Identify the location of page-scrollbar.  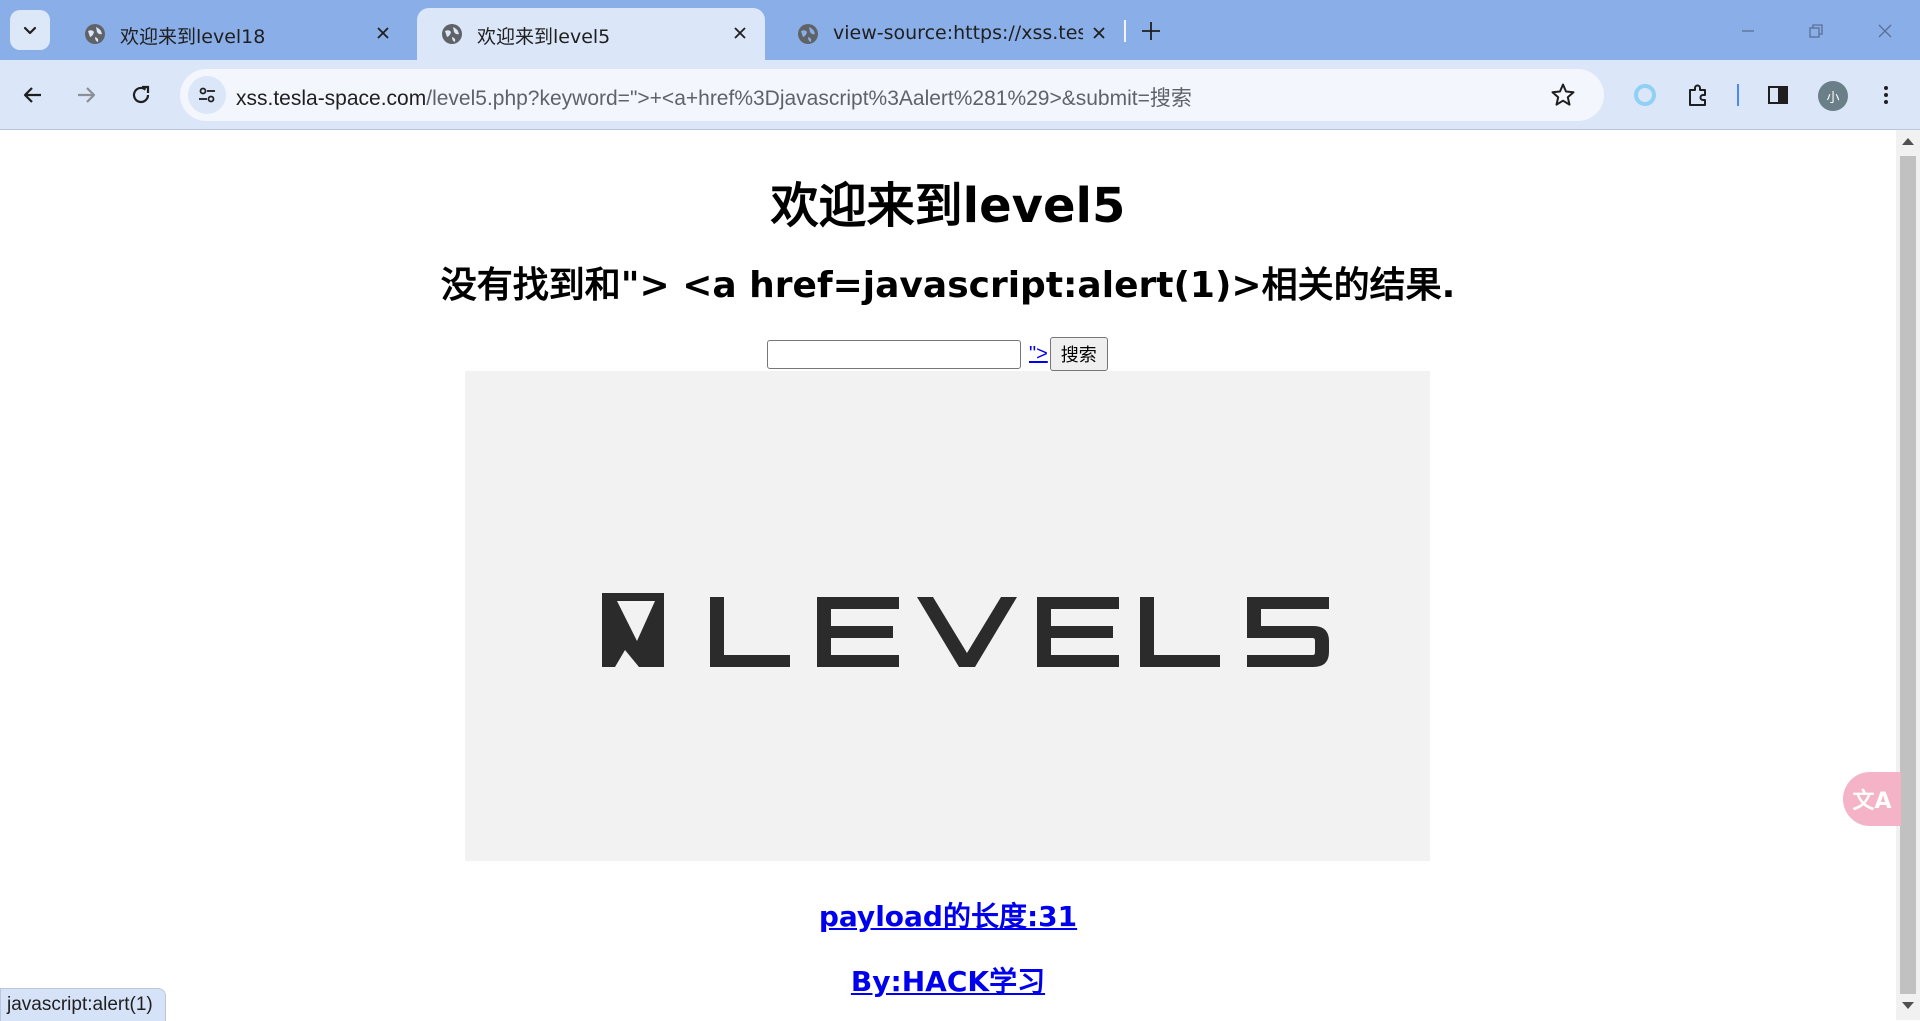
(1908, 575).